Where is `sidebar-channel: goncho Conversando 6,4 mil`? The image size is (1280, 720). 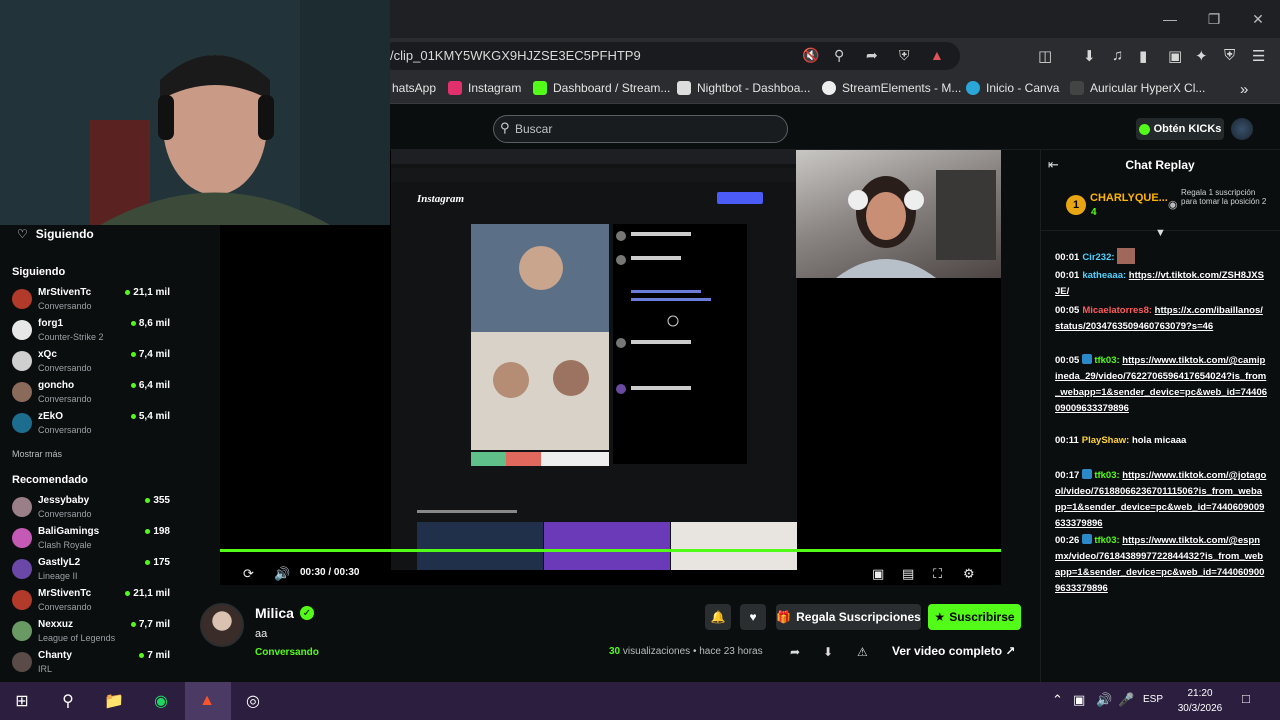
sidebar-channel: goncho Conversando 6,4 mil is located at coordinates (91, 395).